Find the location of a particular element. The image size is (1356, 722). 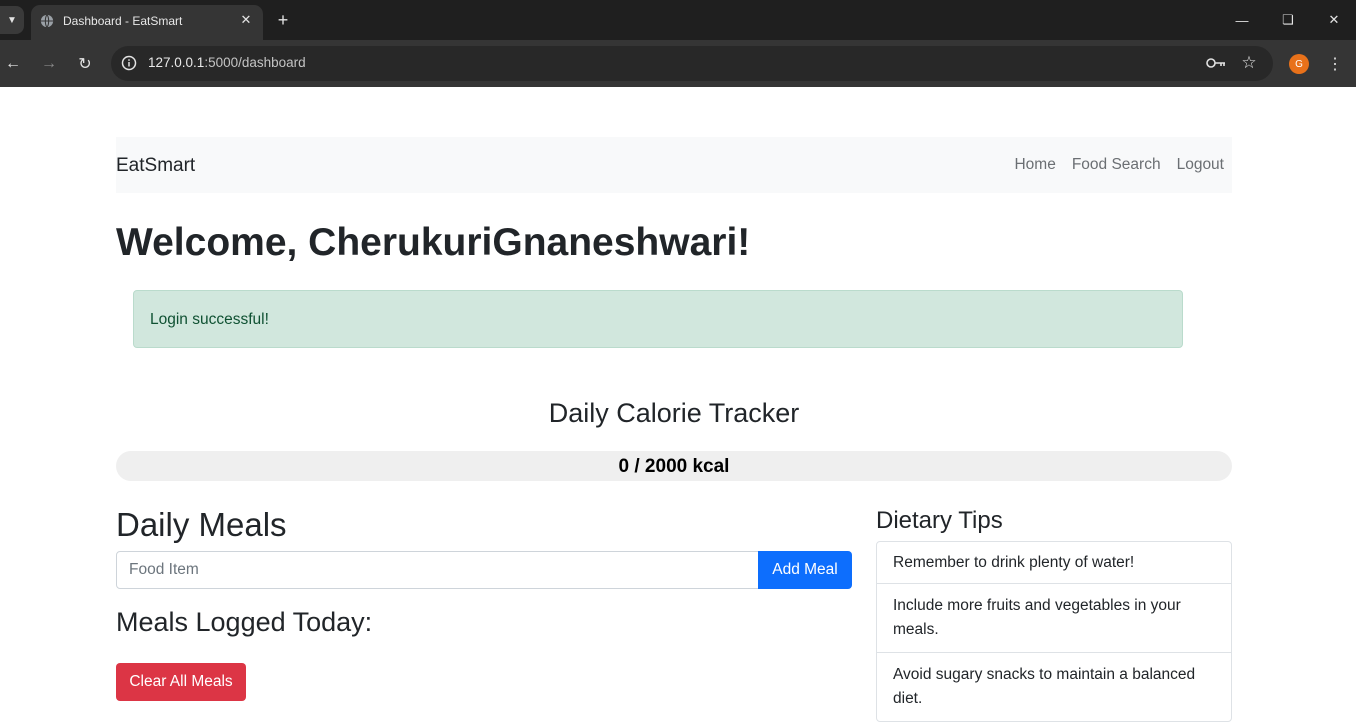

add-meal-form: Add Meal is located at coordinates (484, 570).